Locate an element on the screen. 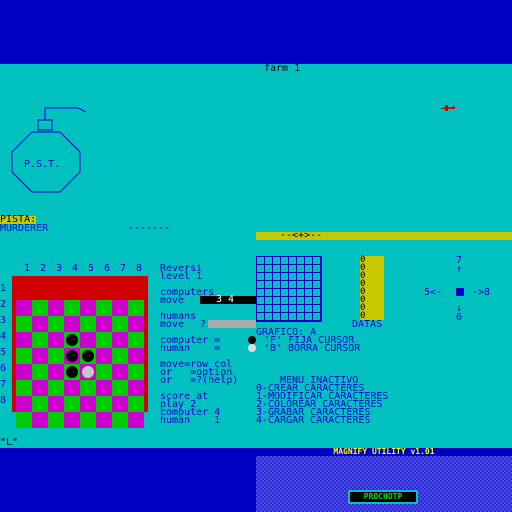 Image resolution: width=512 pixels, height=512 pixels. pista-dashes: ------- is located at coordinates (149, 228).